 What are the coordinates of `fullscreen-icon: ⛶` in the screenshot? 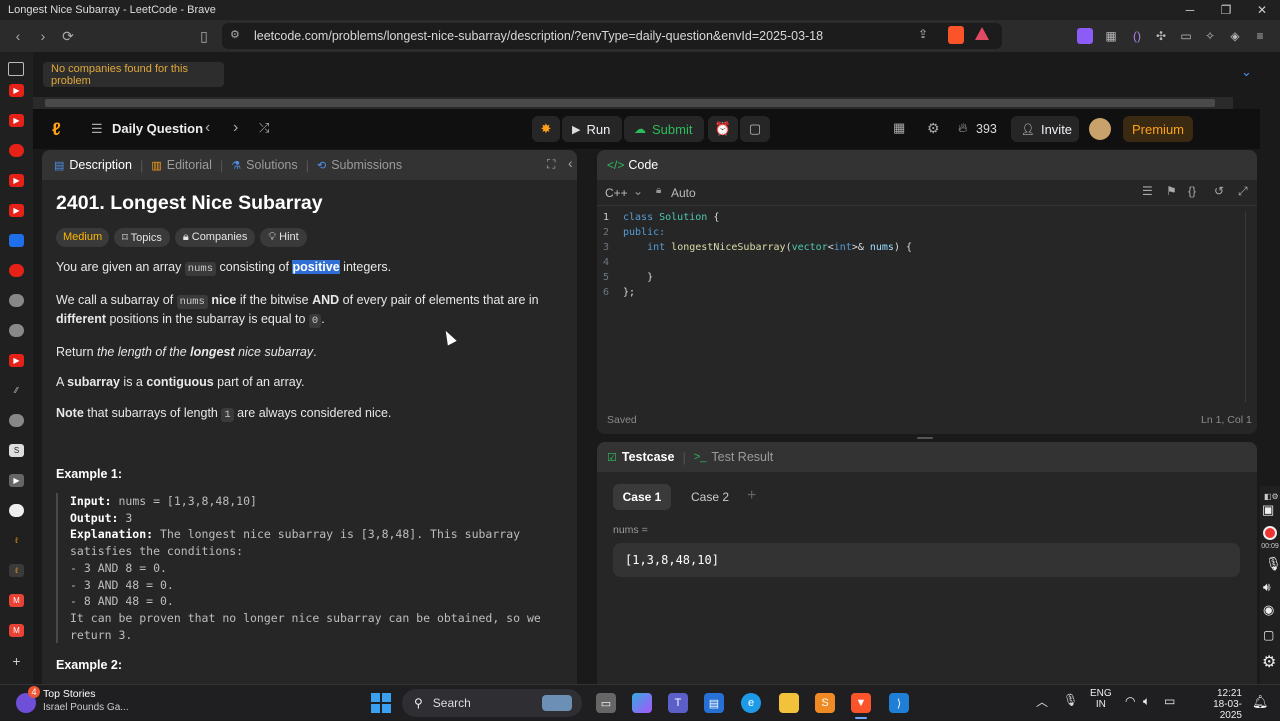 It's located at (551, 164).